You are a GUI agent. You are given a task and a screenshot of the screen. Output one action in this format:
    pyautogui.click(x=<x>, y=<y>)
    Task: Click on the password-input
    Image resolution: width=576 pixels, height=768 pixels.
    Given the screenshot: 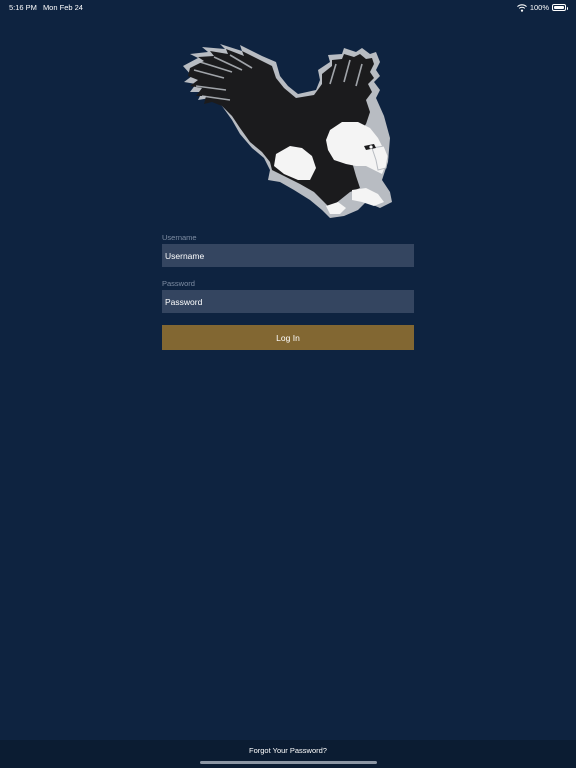 What is the action you would take?
    pyautogui.click(x=288, y=301)
    